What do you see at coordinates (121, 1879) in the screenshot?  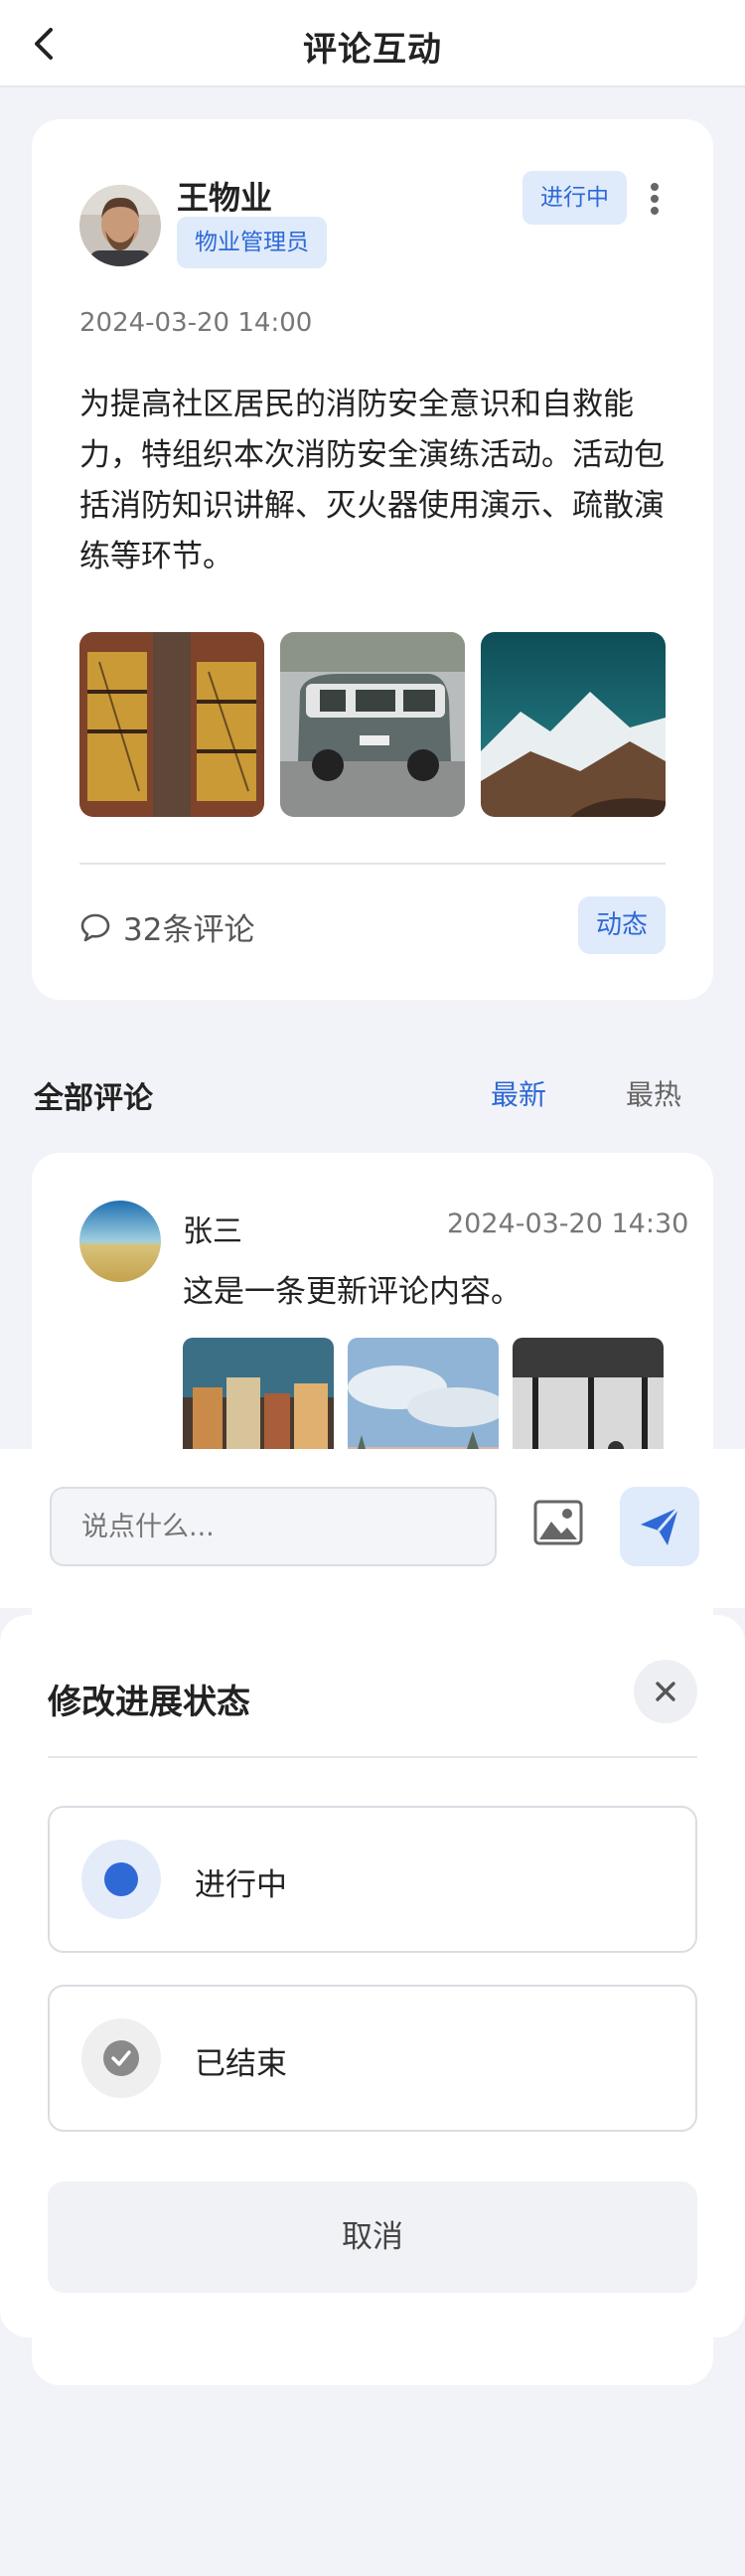 I see `selected-radio-icon` at bounding box center [121, 1879].